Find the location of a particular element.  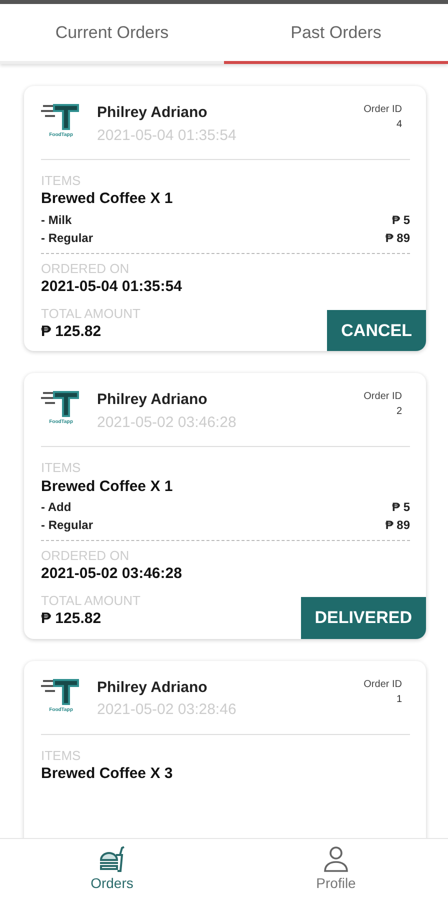

option-label: - Add is located at coordinates (56, 507).